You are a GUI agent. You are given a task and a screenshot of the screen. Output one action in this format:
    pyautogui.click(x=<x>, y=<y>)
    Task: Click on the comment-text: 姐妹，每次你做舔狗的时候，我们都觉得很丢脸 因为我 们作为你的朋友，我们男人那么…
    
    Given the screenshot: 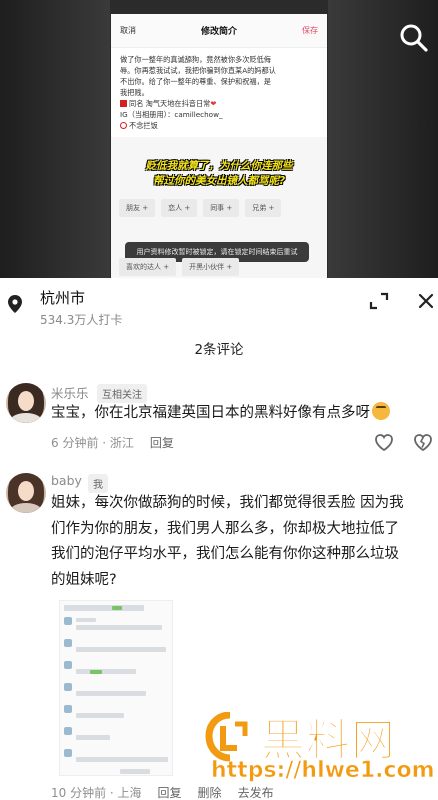 What is the action you would take?
    pyautogui.click(x=243, y=542)
    